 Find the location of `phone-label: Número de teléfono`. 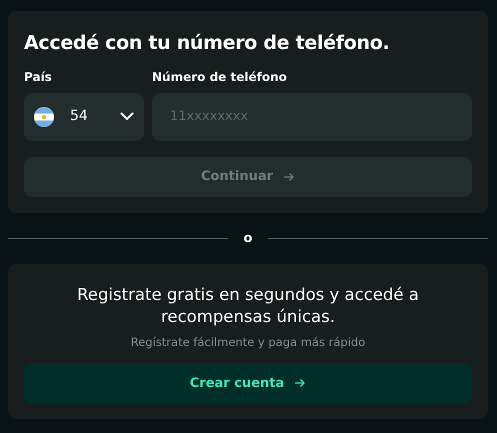

phone-label: Número de teléfono is located at coordinates (220, 77).